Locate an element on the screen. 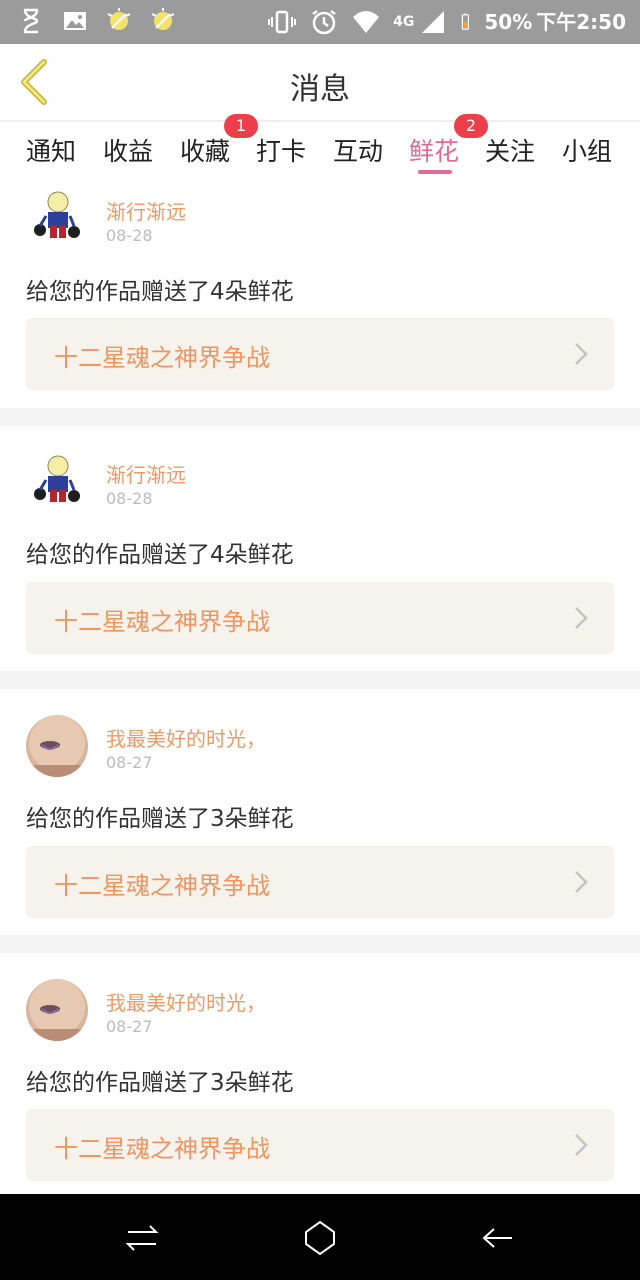  home-icon is located at coordinates (320, 1238).